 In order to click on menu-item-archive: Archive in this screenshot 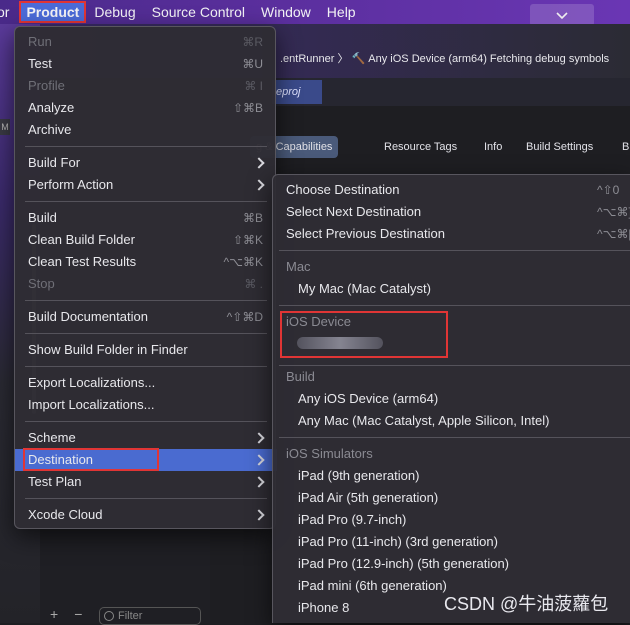, I will do `click(146, 130)`.